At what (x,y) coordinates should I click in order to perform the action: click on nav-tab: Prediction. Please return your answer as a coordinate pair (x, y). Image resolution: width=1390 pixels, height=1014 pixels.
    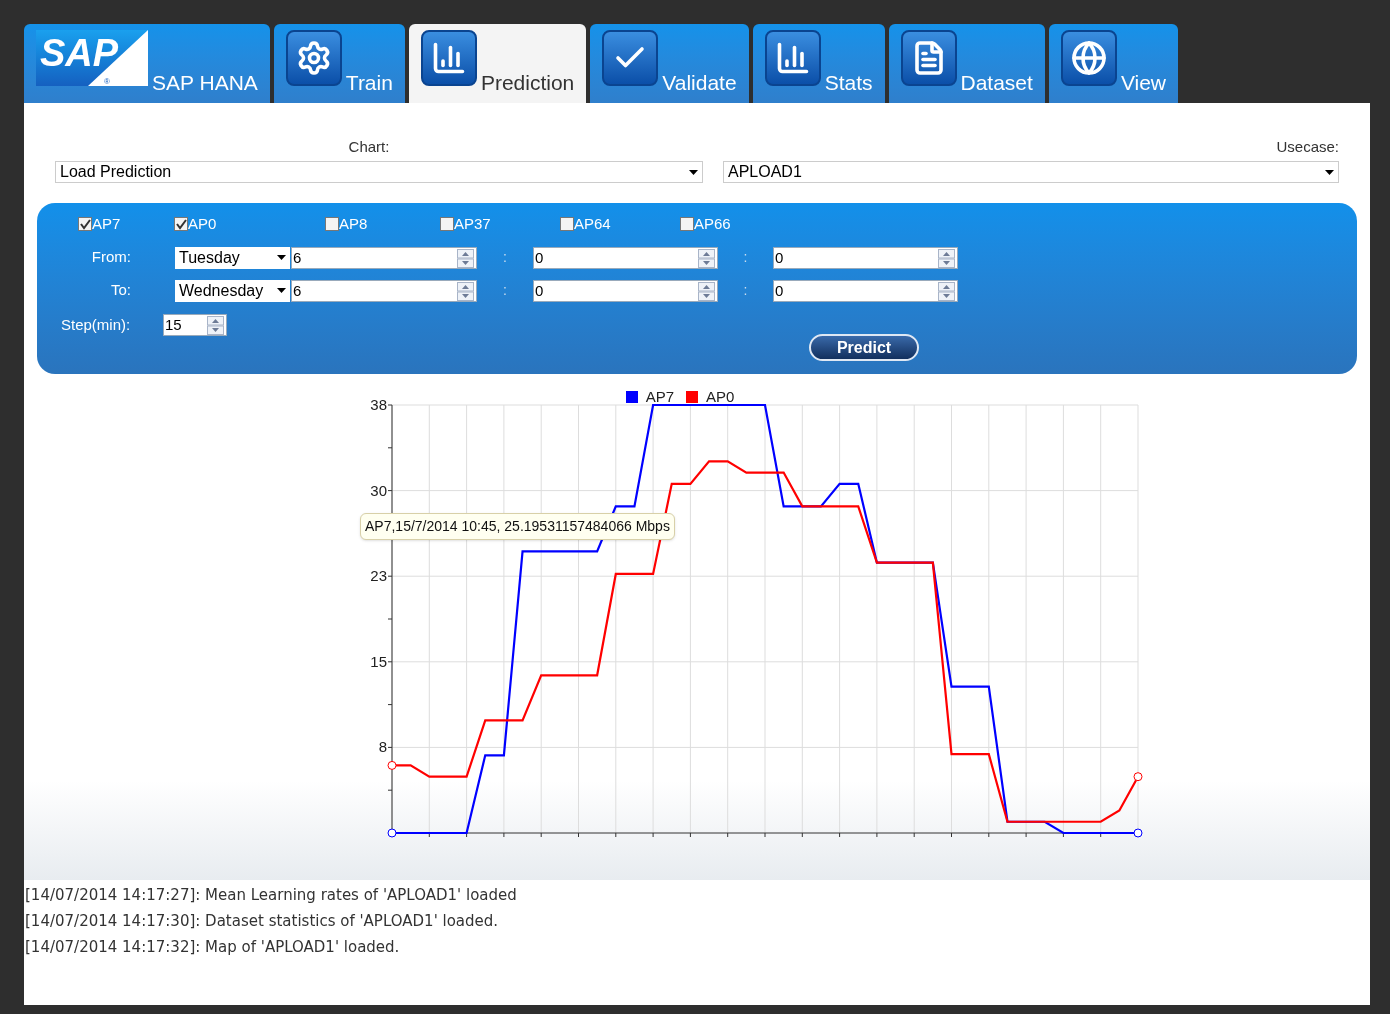
    Looking at the image, I should click on (497, 63).